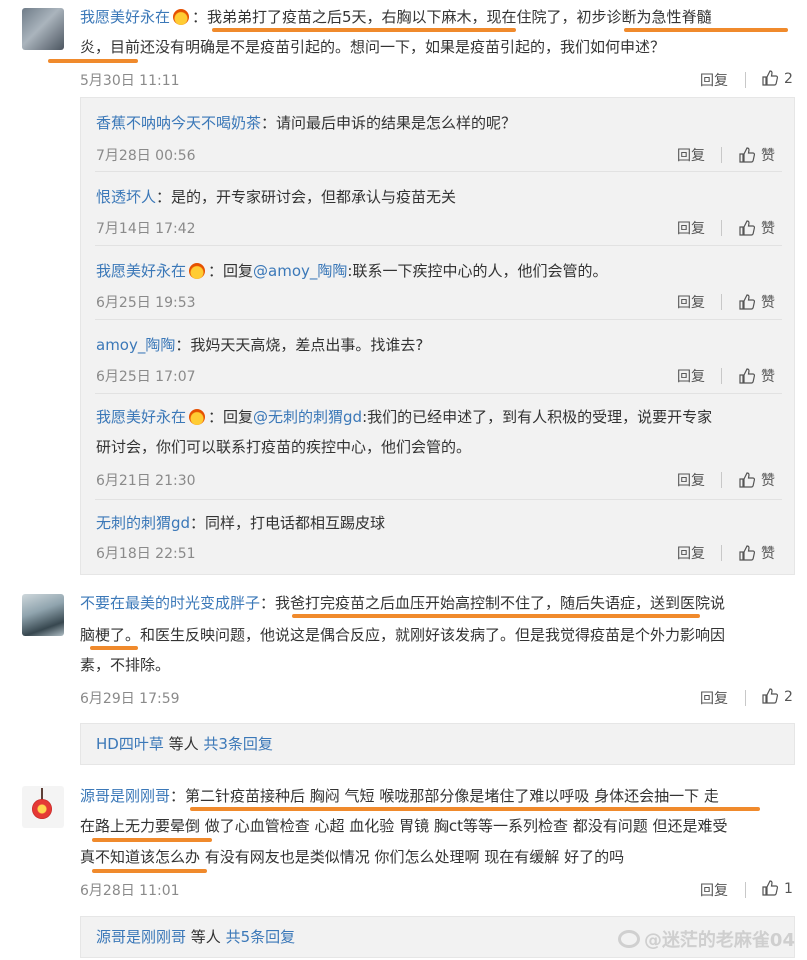 Image resolution: width=807 pixels, height=960 pixels. What do you see at coordinates (125, 17) in the screenshot?
I see `comment-username: 我愿美好永在` at bounding box center [125, 17].